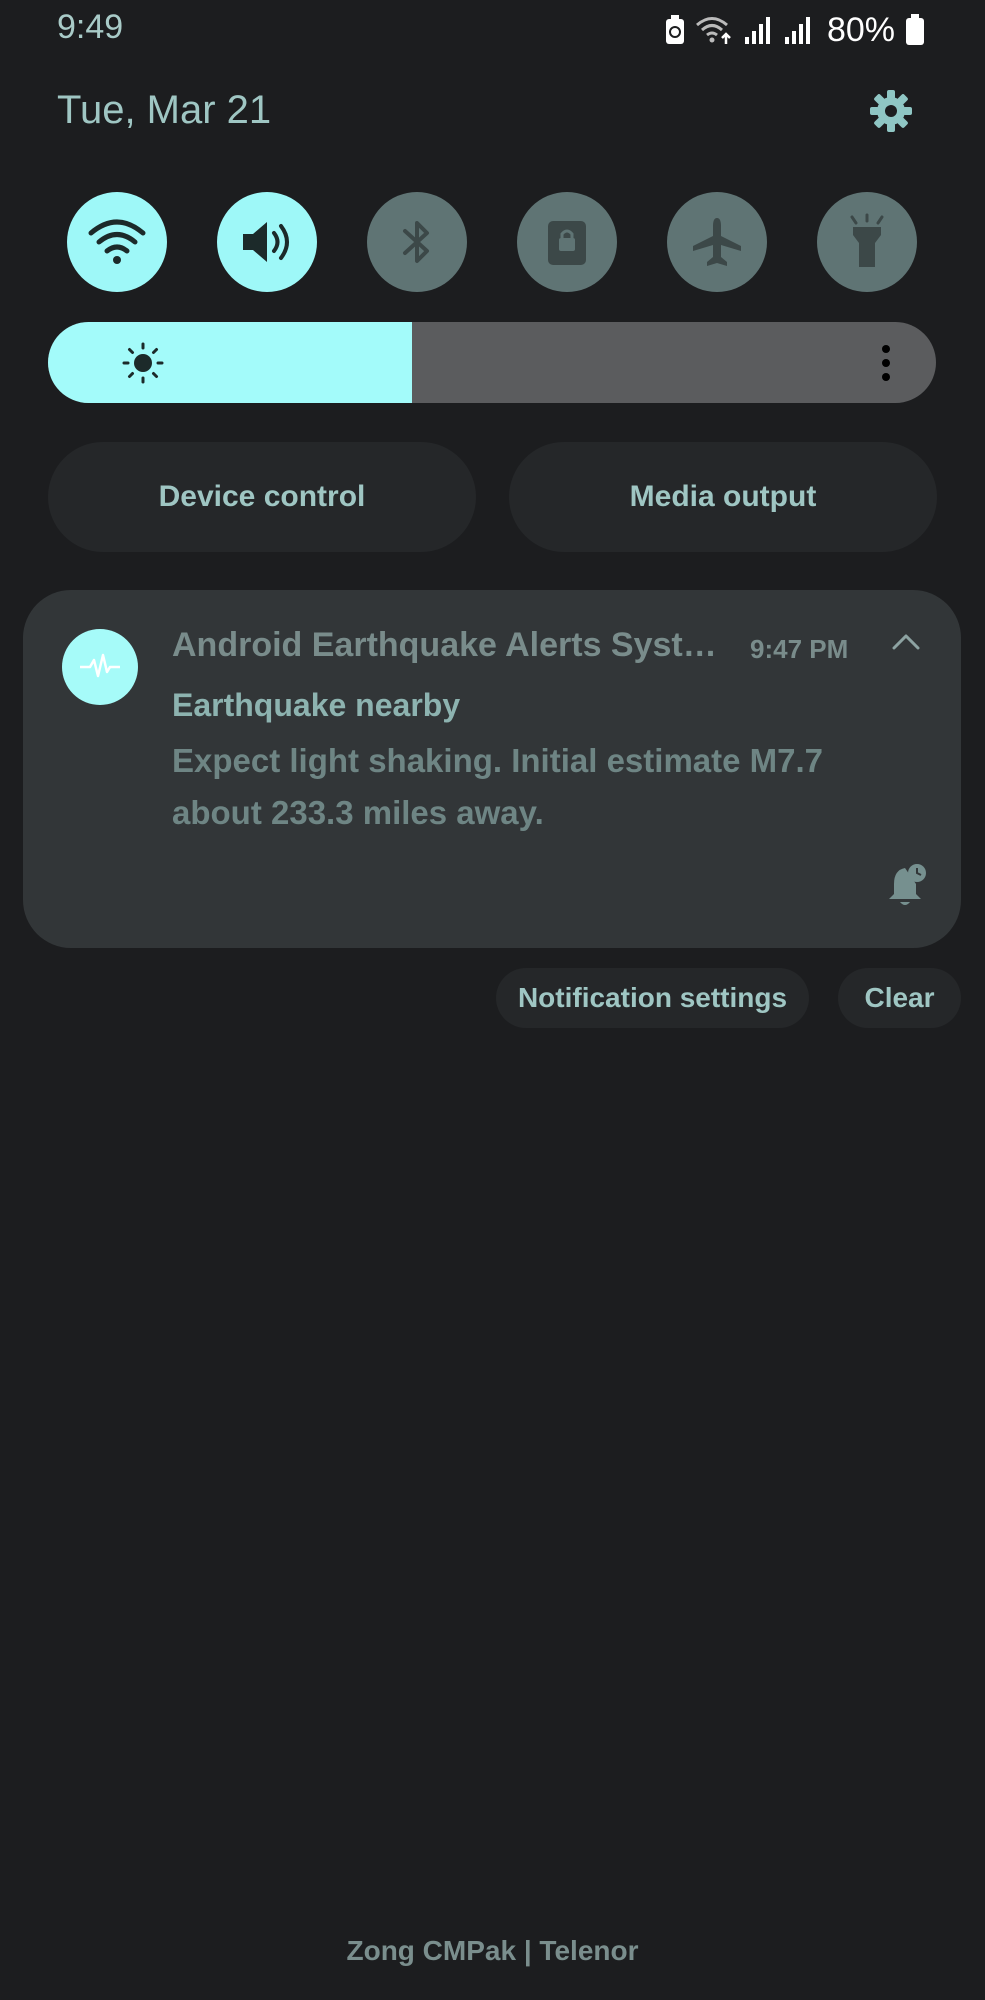 The width and height of the screenshot is (985, 2000). I want to click on airplane-icon, so click(717, 242).